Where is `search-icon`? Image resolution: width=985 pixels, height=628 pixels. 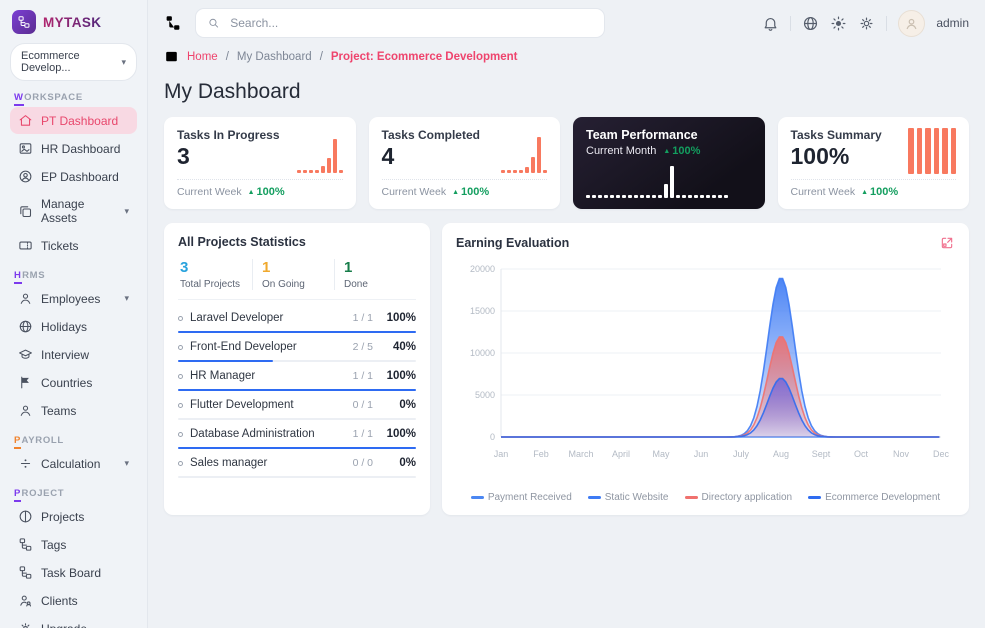 search-icon is located at coordinates (213, 23).